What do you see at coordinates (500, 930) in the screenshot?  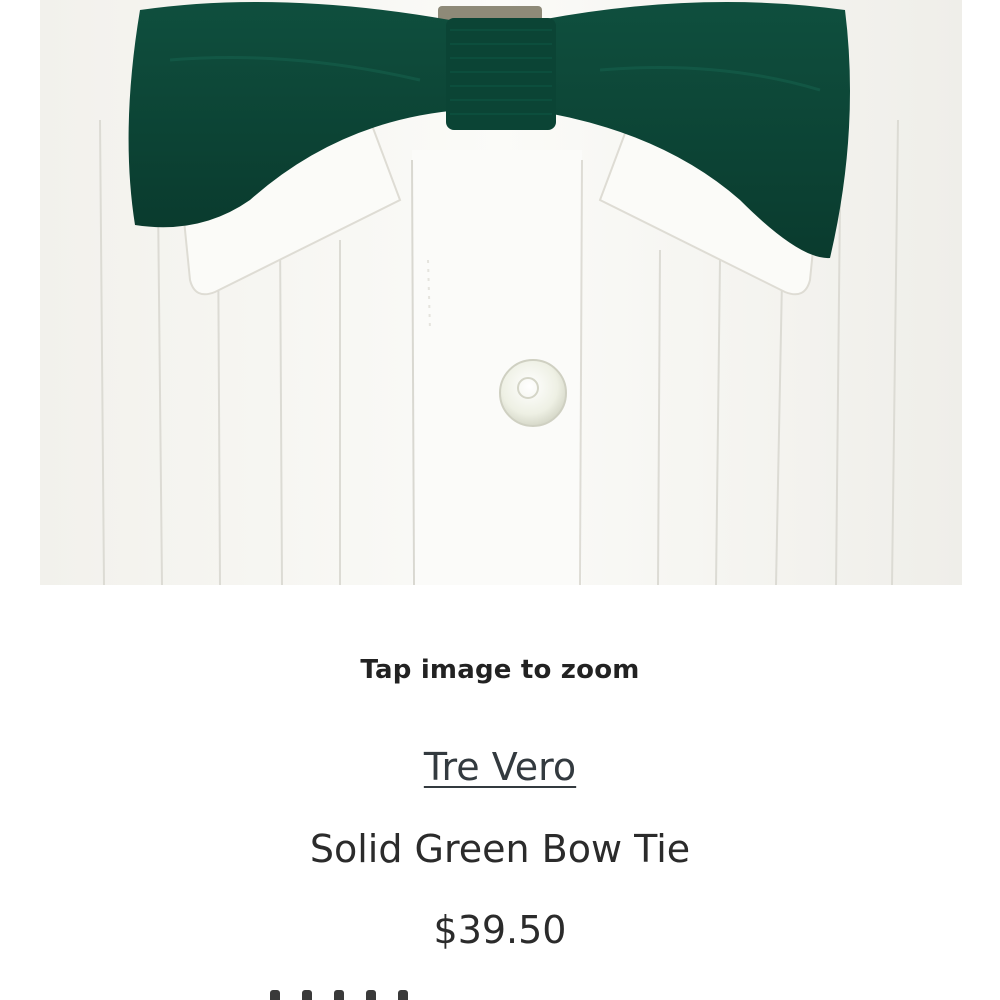 I see `product-price: $39.50` at bounding box center [500, 930].